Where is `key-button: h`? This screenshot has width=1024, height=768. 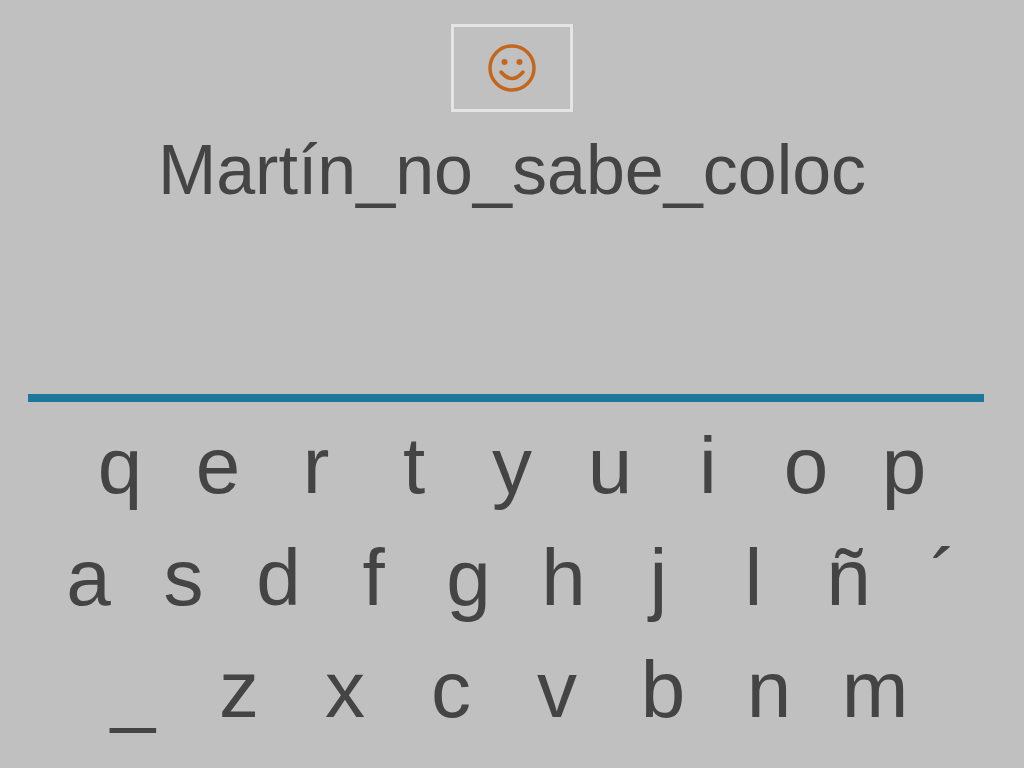
key-button: h is located at coordinates (563, 578).